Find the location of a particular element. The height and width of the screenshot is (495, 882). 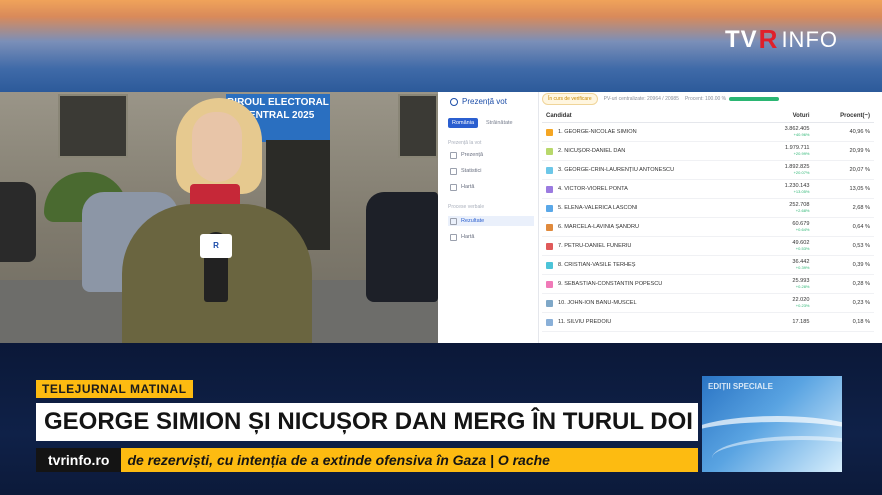

votes-cell: 60.679 +0.64% is located at coordinates (780, 227).